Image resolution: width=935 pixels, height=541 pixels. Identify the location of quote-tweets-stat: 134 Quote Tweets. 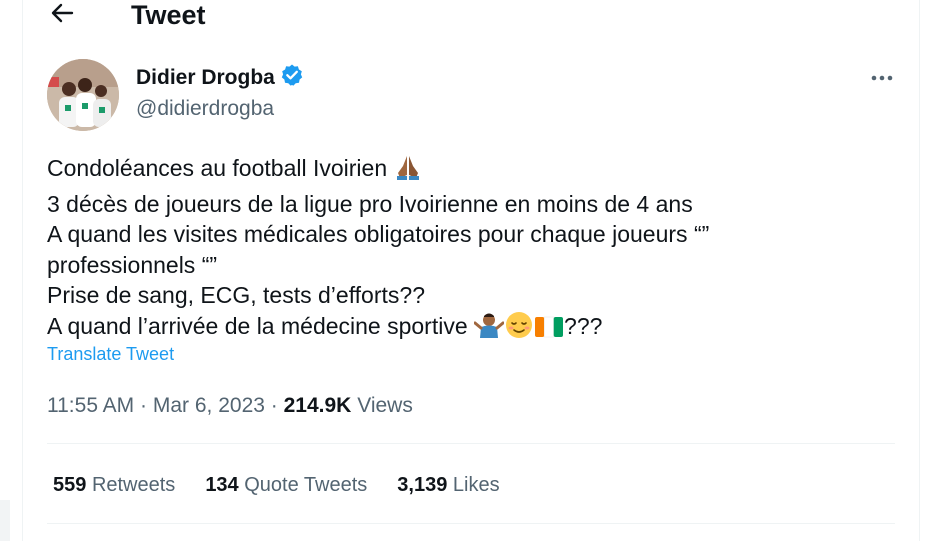
(286, 485).